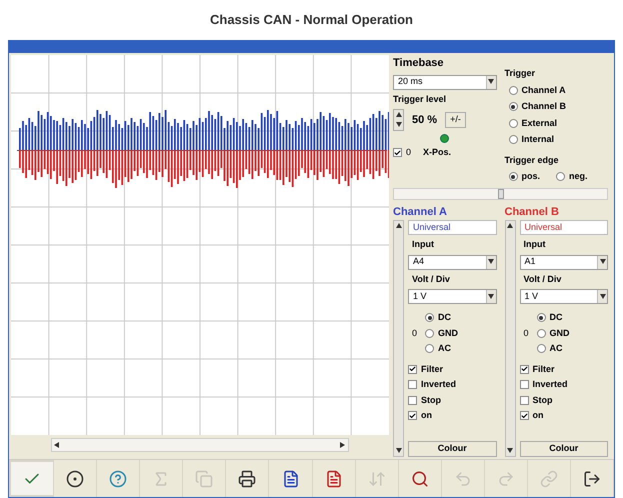 This screenshot has height=498, width=623. I want to click on trigger-level-value: 50 %, so click(425, 120).